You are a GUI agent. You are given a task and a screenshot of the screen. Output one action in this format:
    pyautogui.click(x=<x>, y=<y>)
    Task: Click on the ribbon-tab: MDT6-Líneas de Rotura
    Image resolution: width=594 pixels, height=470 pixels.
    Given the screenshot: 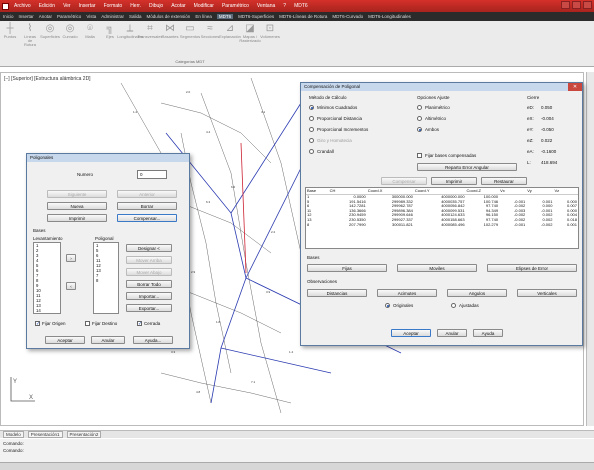 What is the action you would take?
    pyautogui.click(x=303, y=16)
    